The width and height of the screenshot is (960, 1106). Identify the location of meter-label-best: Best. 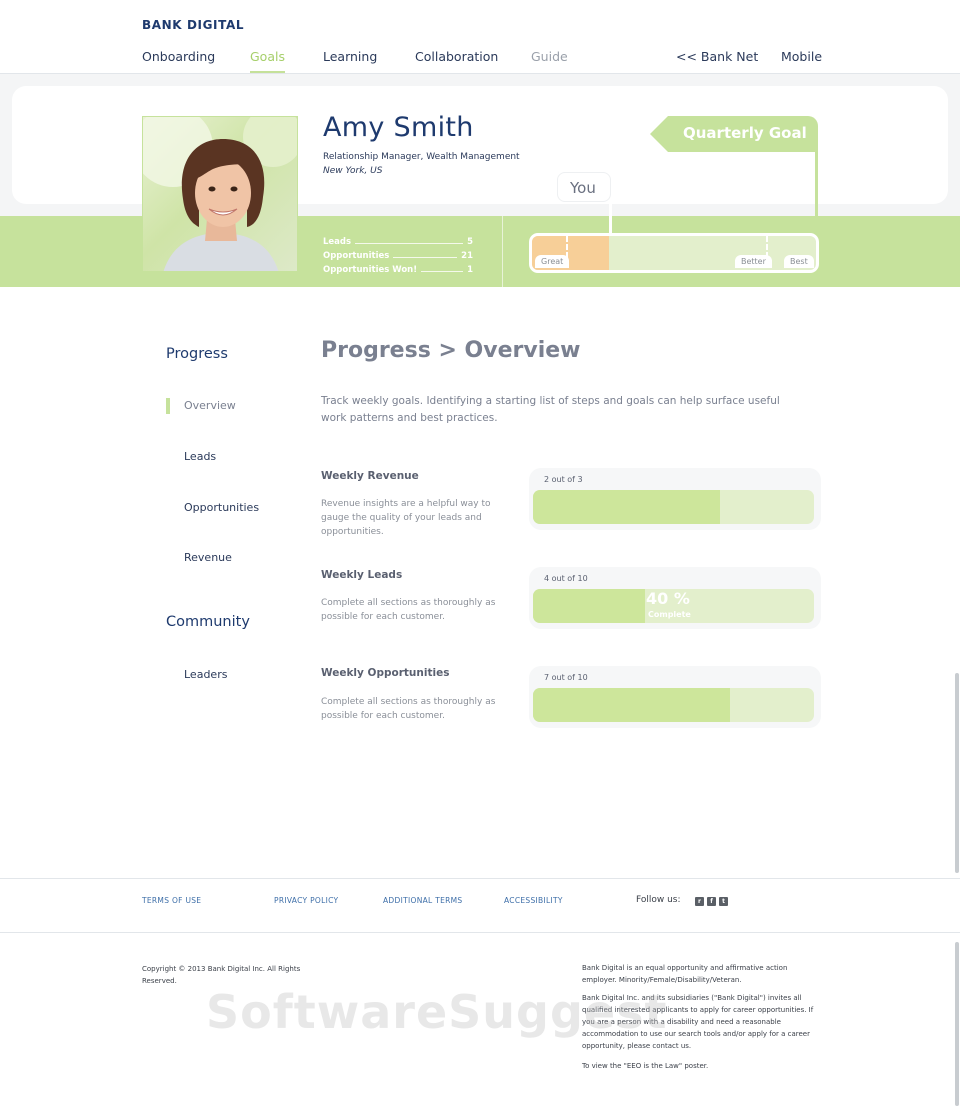
(799, 261).